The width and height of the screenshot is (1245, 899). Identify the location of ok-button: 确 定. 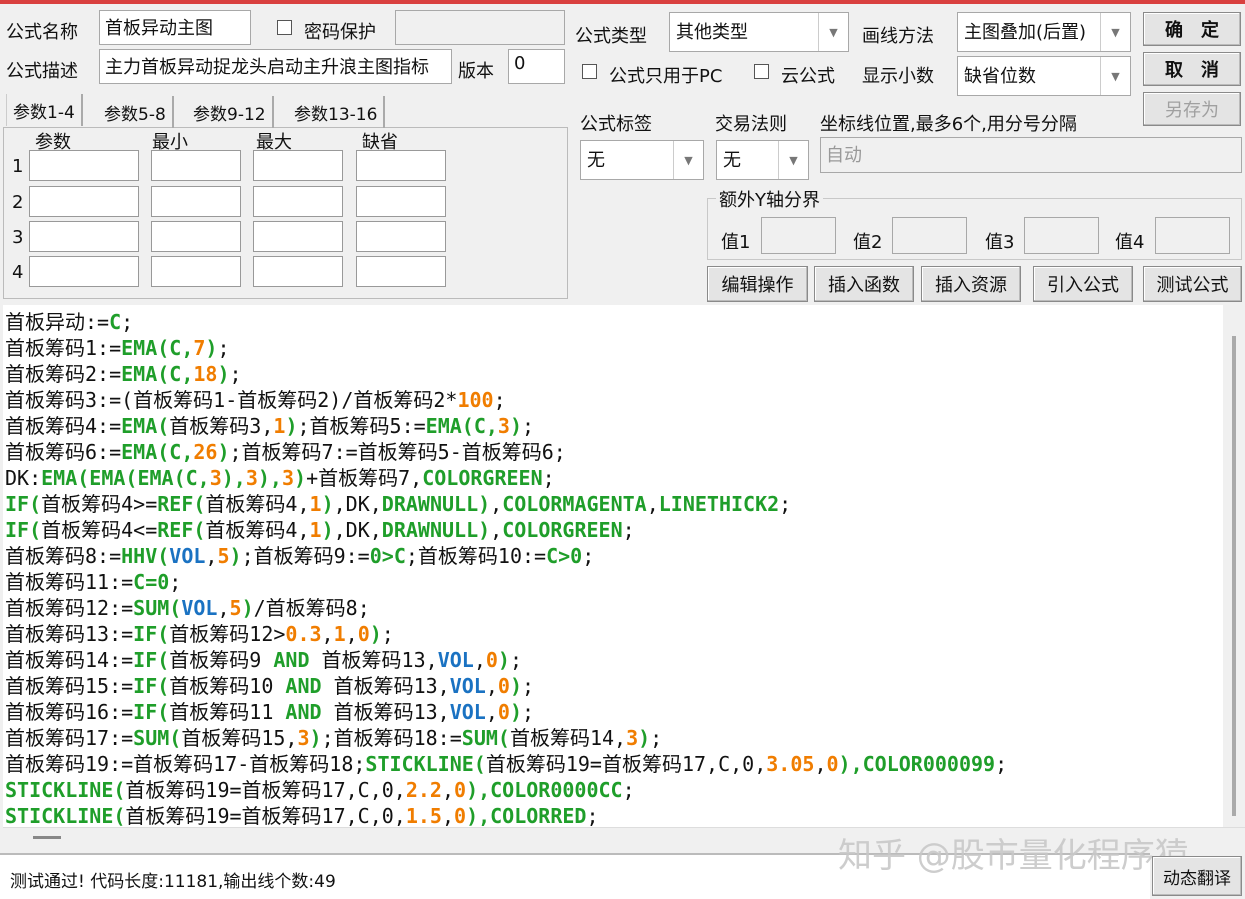
(1192, 29).